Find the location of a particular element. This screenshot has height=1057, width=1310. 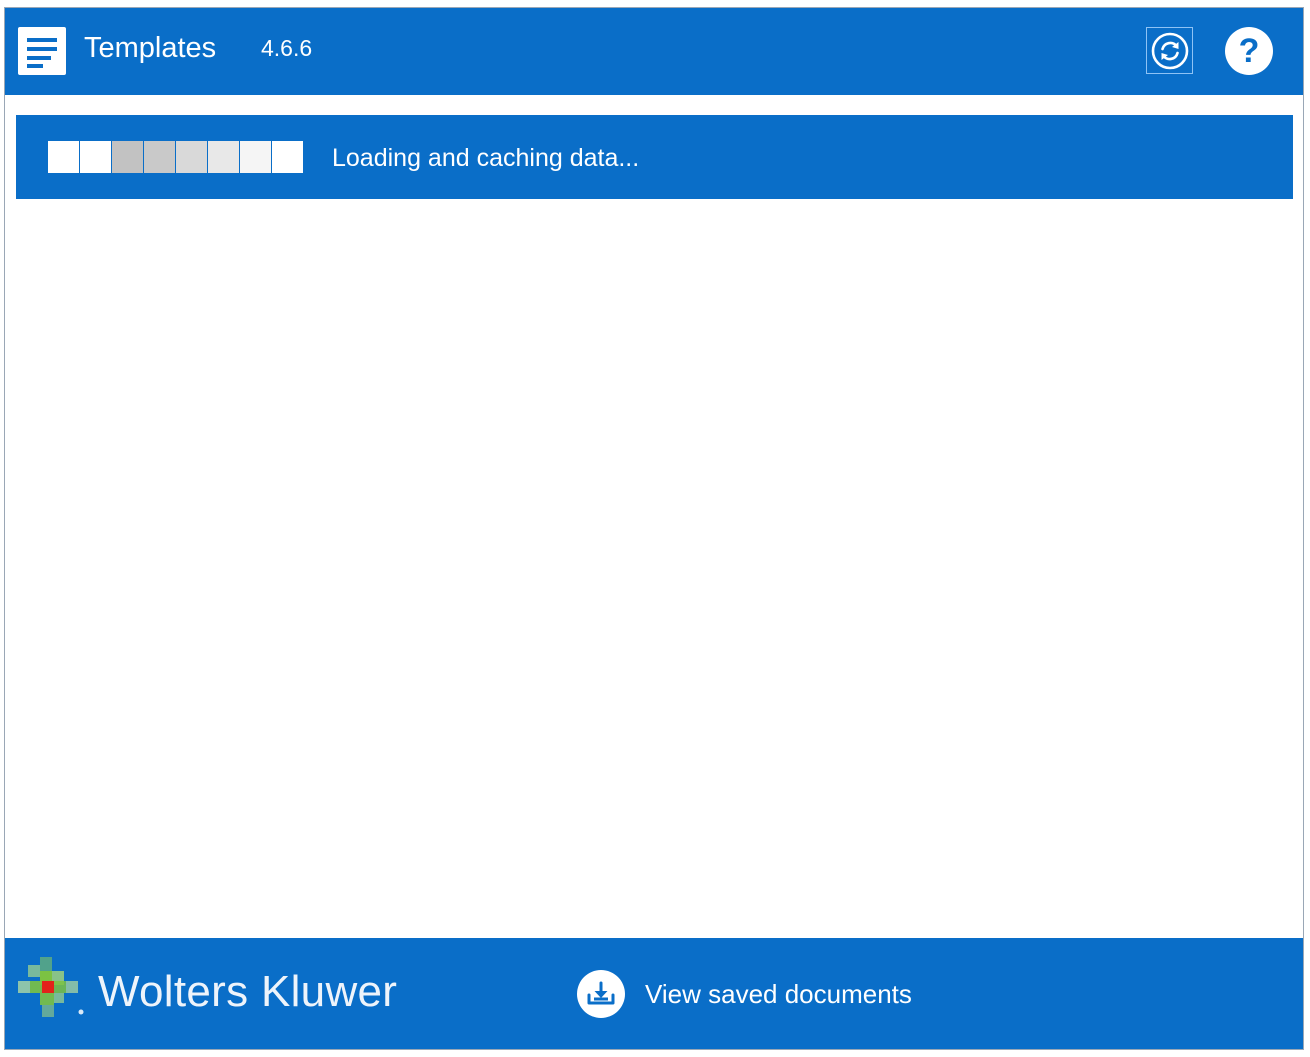

help-button: ? is located at coordinates (1249, 51).